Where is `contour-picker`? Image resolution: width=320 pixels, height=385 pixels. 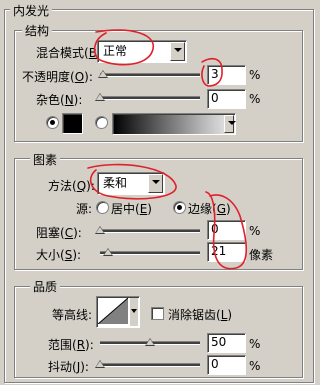
contour-picker is located at coordinates (118, 312).